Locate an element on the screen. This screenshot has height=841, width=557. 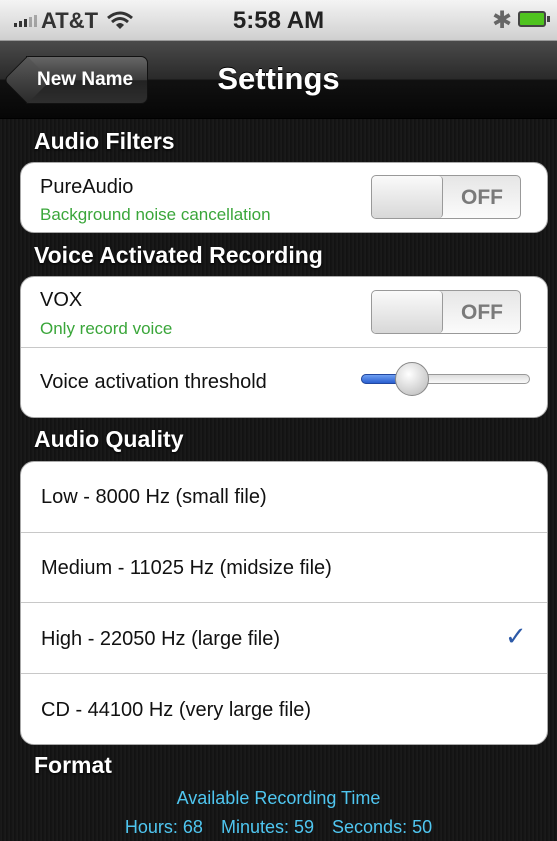
section-header-audio-quality: Audio Quality is located at coordinates (109, 439).